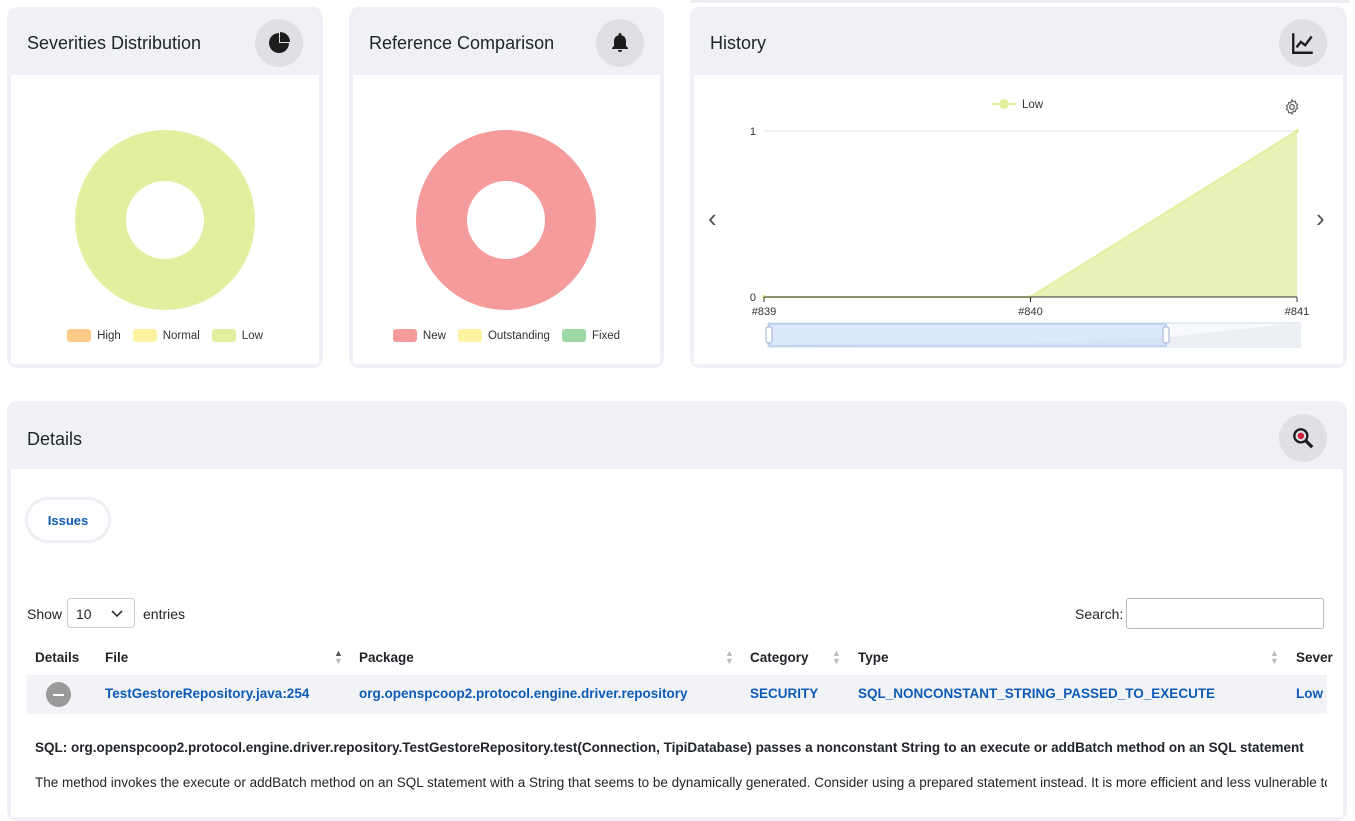 The image size is (1355, 821). Describe the element at coordinates (419, 335) in the screenshot. I see `legend-item-new: New` at that location.